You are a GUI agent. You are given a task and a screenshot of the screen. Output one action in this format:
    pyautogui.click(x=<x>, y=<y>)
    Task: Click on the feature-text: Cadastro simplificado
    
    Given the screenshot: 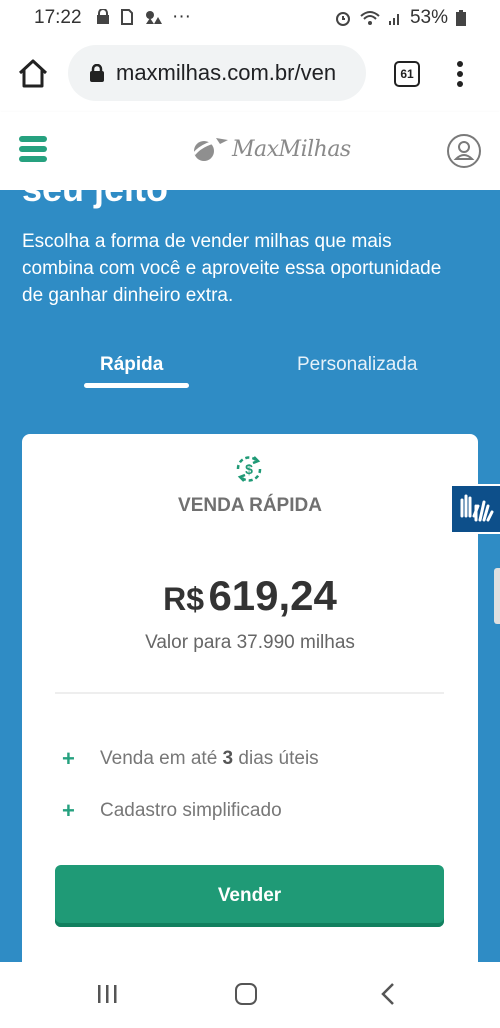 What is the action you would take?
    pyautogui.click(x=191, y=810)
    